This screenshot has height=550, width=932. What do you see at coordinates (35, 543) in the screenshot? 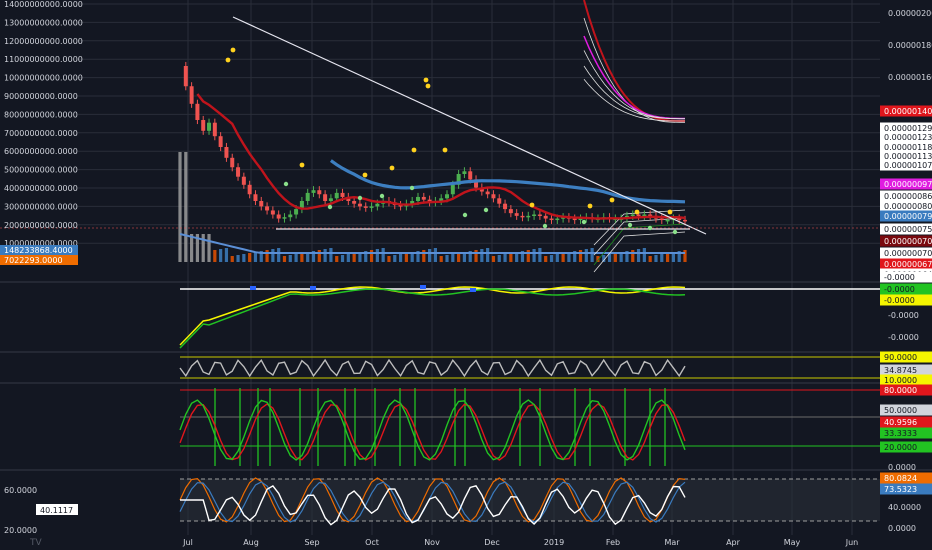
I see `tradingview-logo: TV` at bounding box center [35, 543].